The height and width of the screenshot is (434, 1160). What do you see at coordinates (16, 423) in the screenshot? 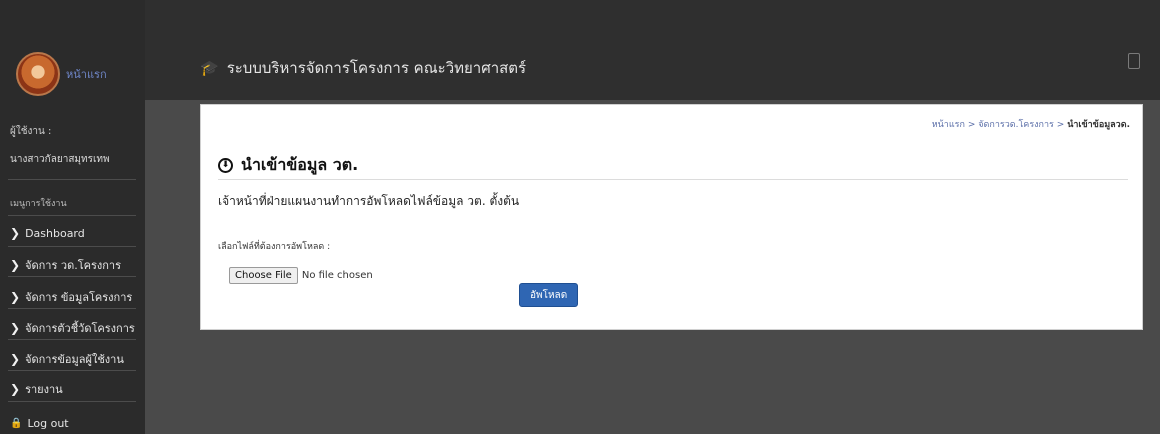
I see `lock-icon: 🔒` at bounding box center [16, 423].